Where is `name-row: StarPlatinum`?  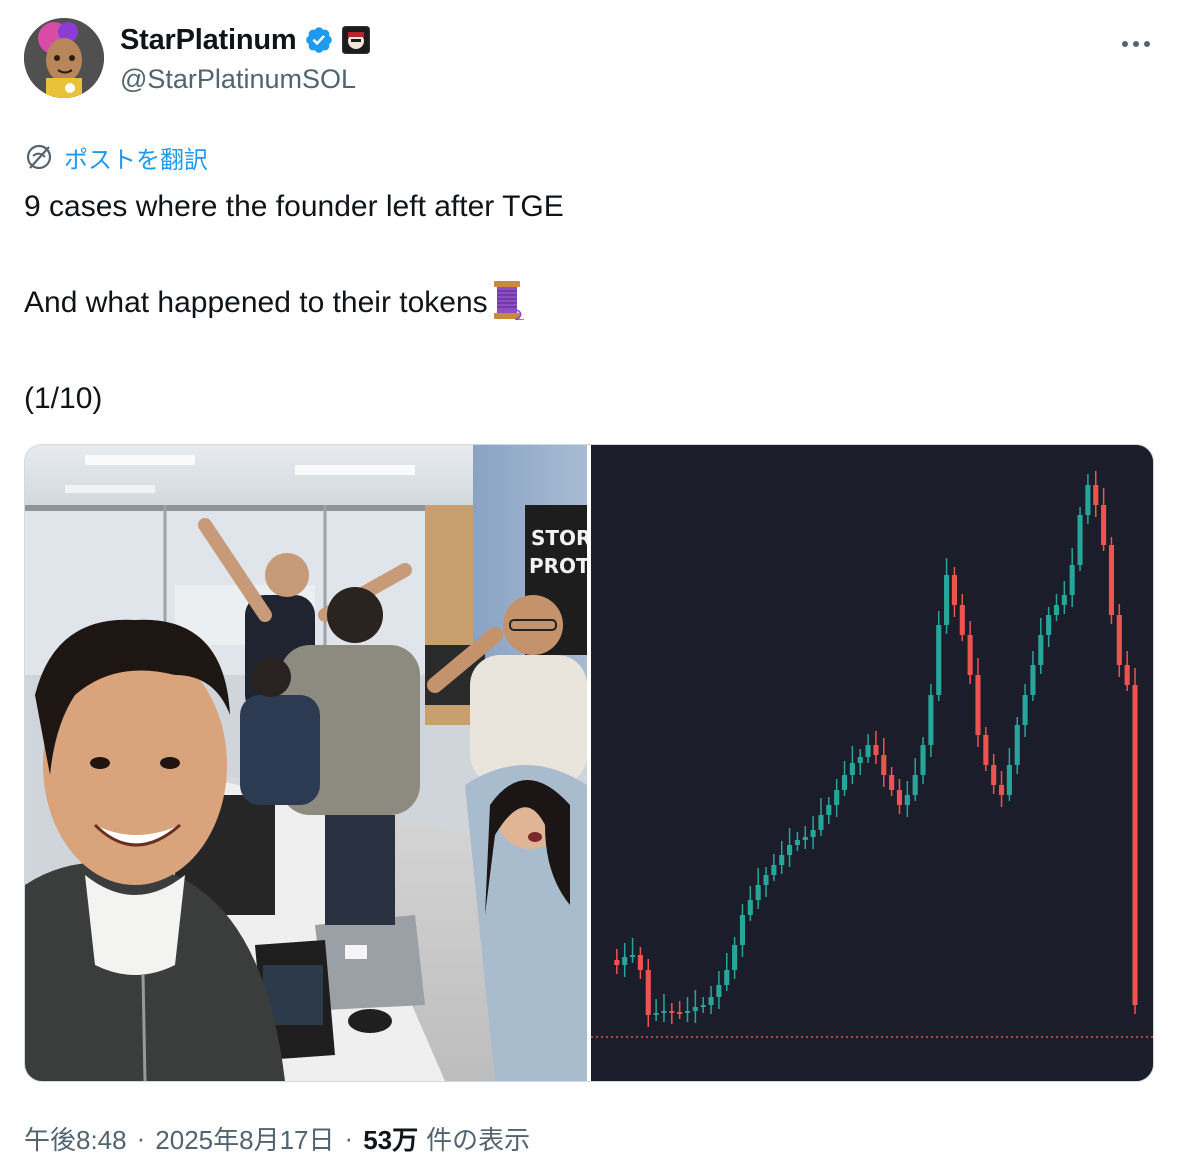 name-row: StarPlatinum is located at coordinates (245, 40).